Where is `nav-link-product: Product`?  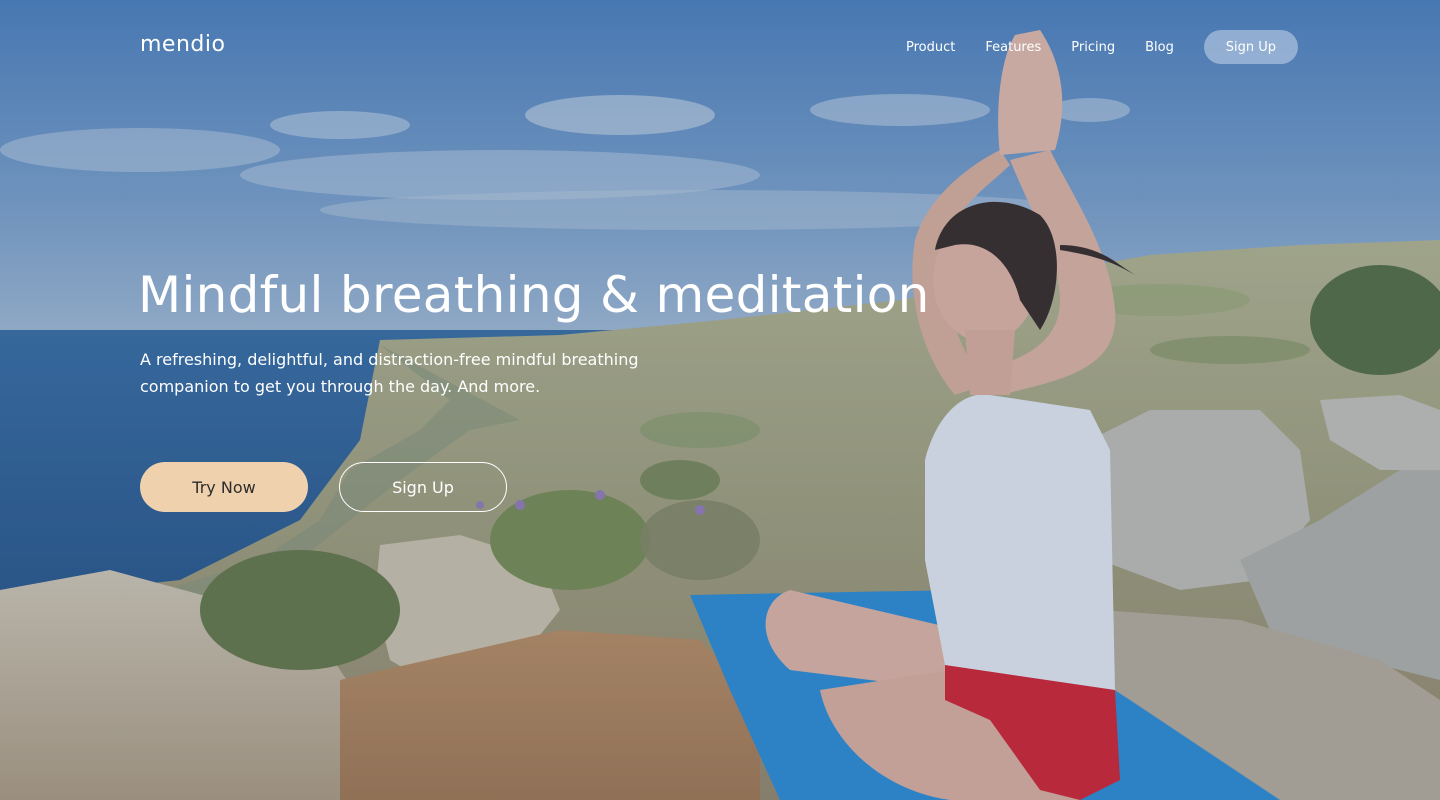
nav-link-product: Product is located at coordinates (930, 47).